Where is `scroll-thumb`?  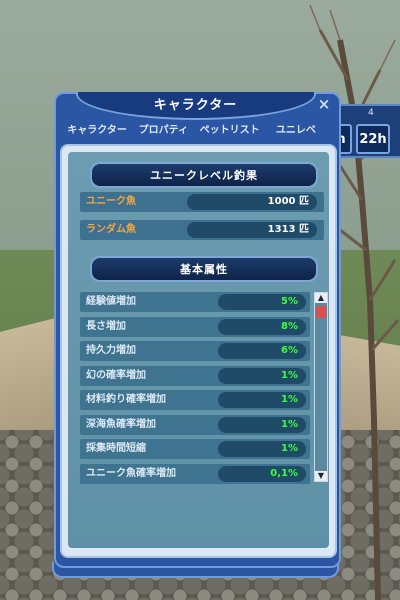
scroll-thumb is located at coordinates (321, 312).